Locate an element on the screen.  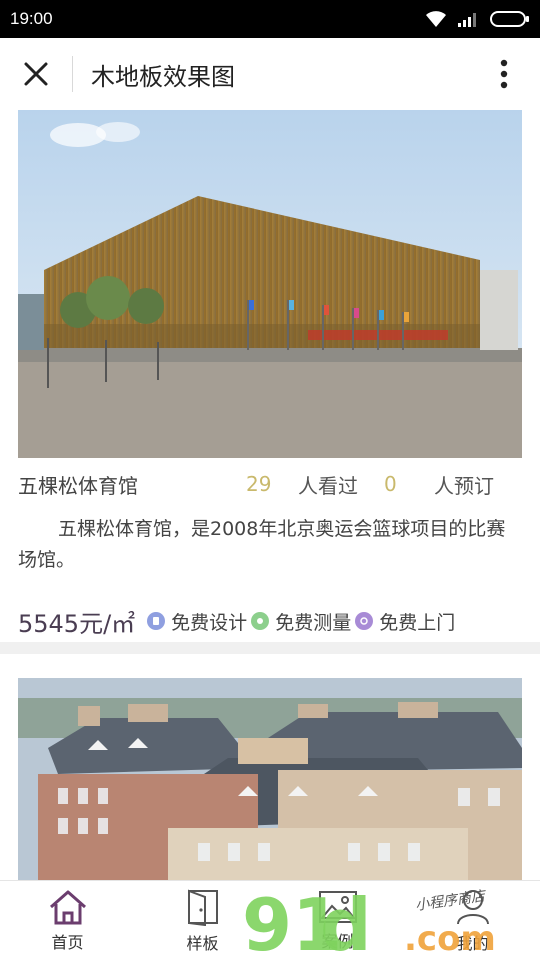
service-label: 免费测量 is located at coordinates (313, 622).